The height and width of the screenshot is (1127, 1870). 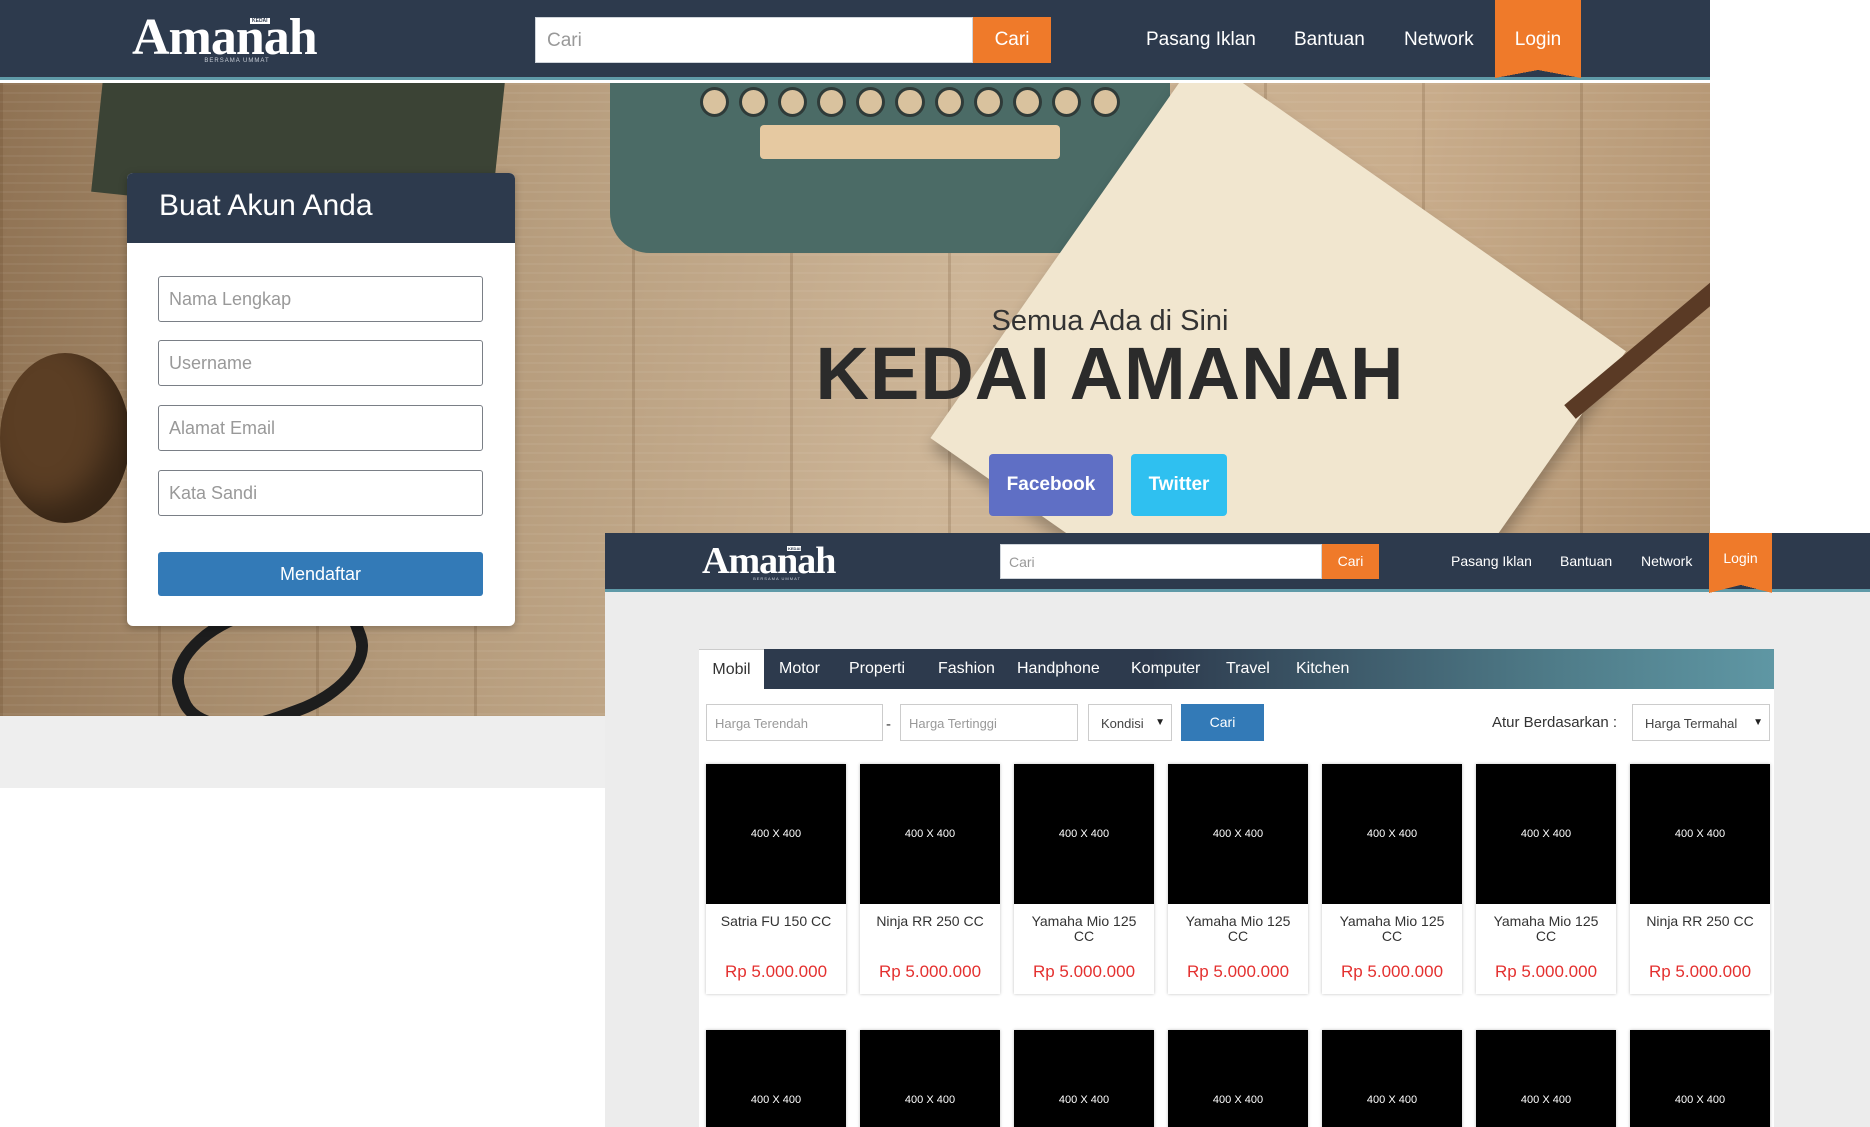 I want to click on tab-mobil: Mobil, so click(x=731, y=669).